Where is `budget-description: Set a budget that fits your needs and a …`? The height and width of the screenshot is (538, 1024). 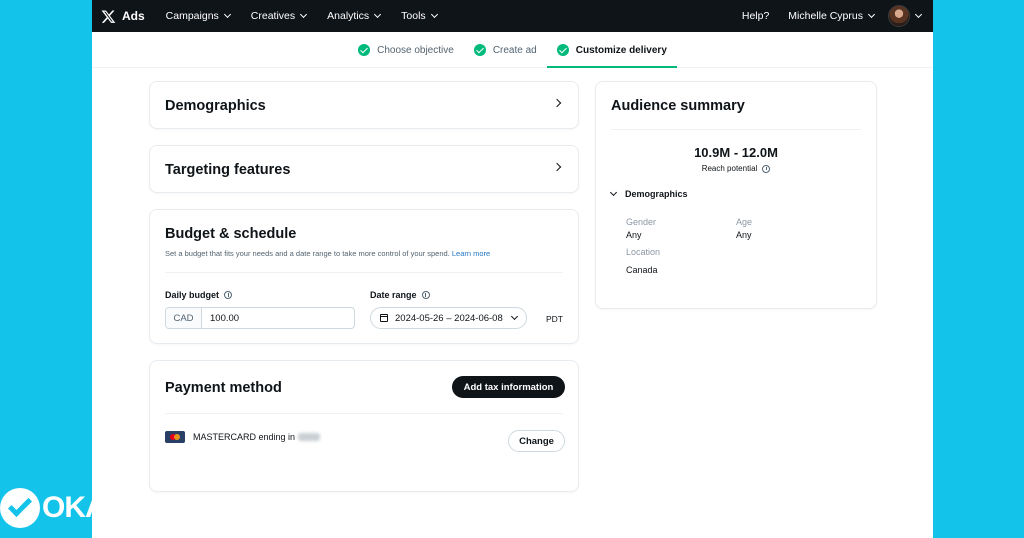
budget-description: Set a budget that fits your needs and a … is located at coordinates (327, 253).